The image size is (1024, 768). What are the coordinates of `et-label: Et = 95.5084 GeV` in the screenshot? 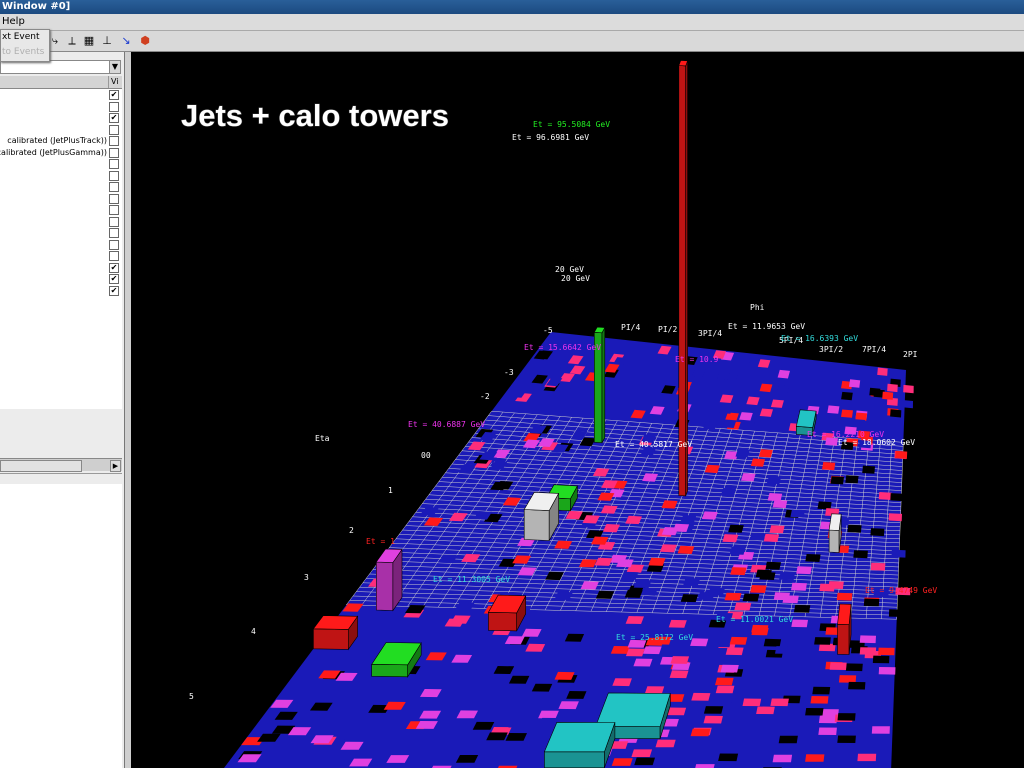 It's located at (571, 124).